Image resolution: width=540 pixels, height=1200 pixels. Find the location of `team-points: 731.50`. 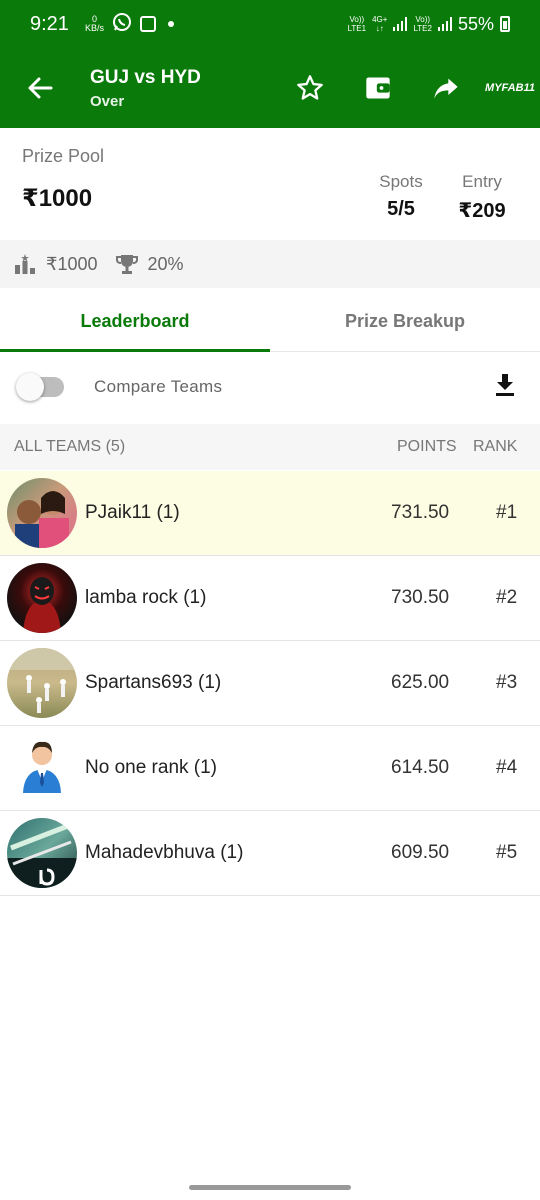

team-points: 731.50 is located at coordinates (420, 512).